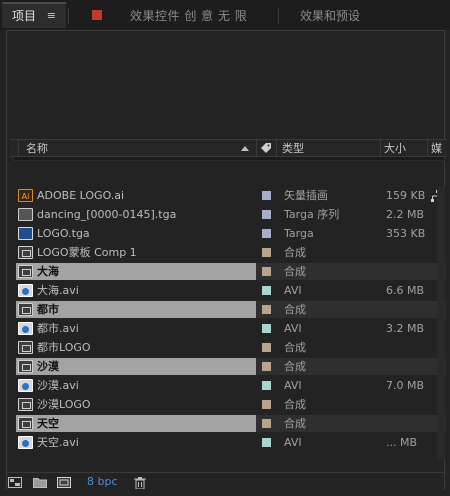 The height and width of the screenshot is (496, 450). I want to click on list-item: Ai ADOBE LOGO.ai 矢量插画 159 KB, so click(231, 195).